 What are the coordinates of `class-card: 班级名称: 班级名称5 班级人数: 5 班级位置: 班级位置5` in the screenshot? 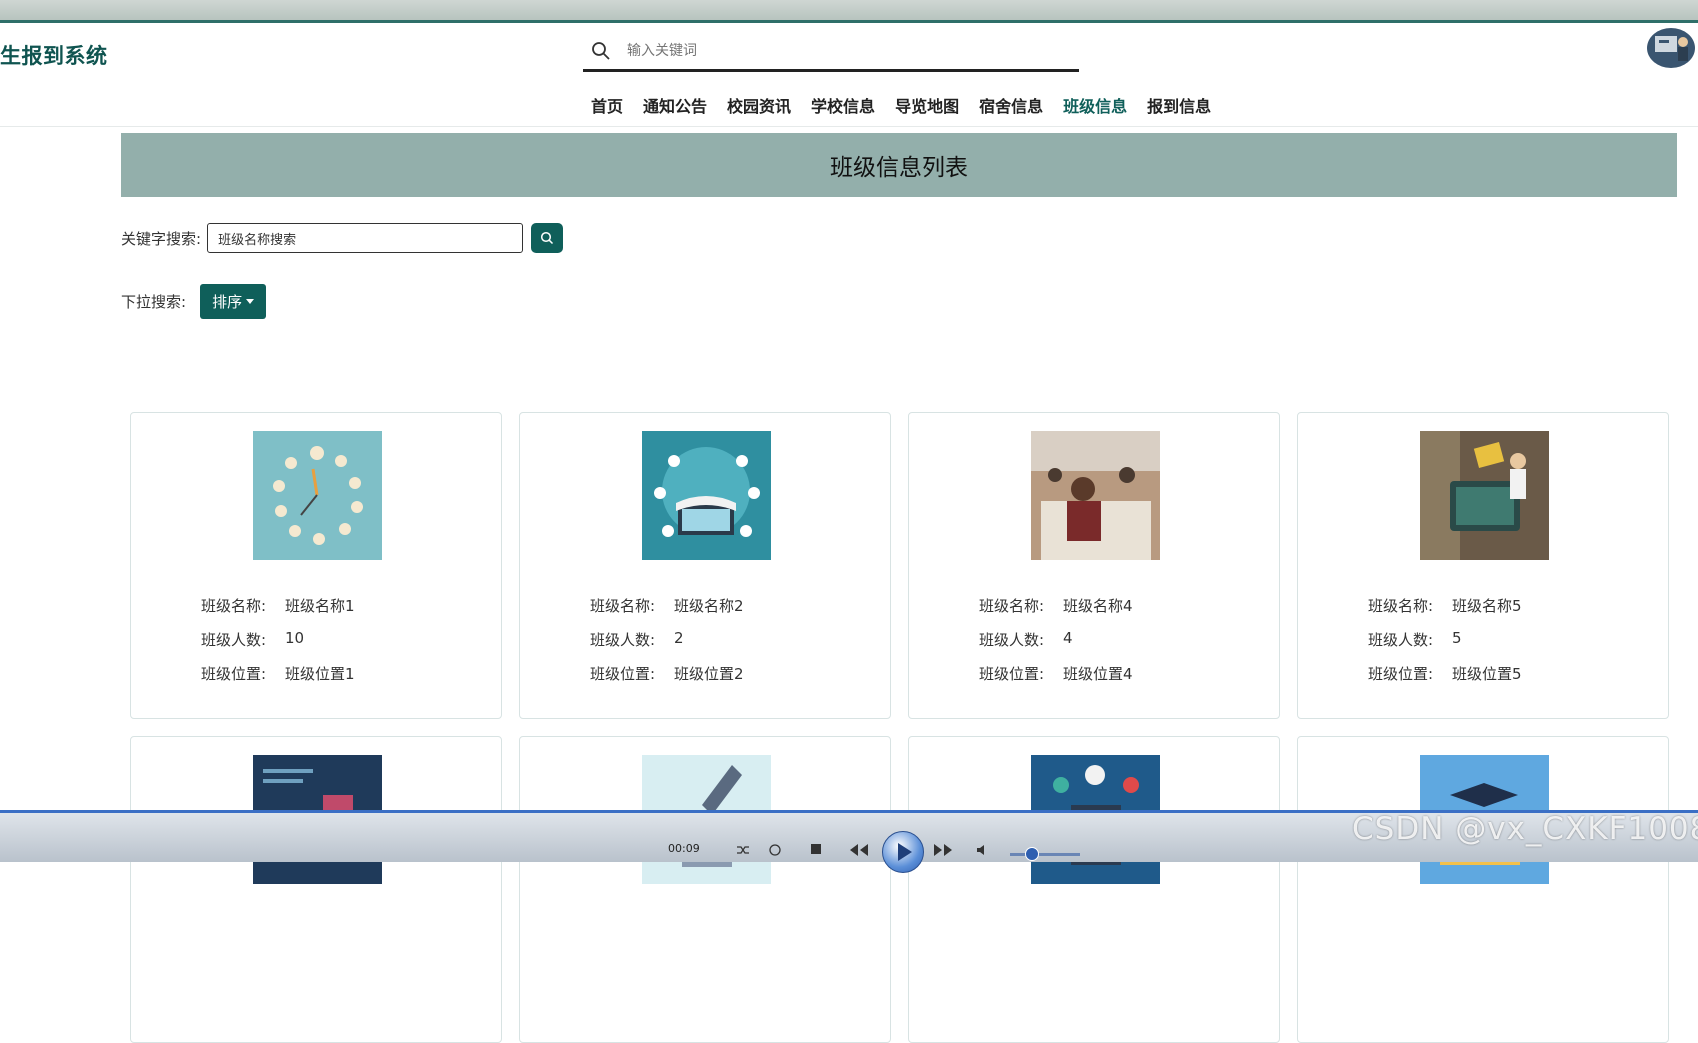 It's located at (1483, 565).